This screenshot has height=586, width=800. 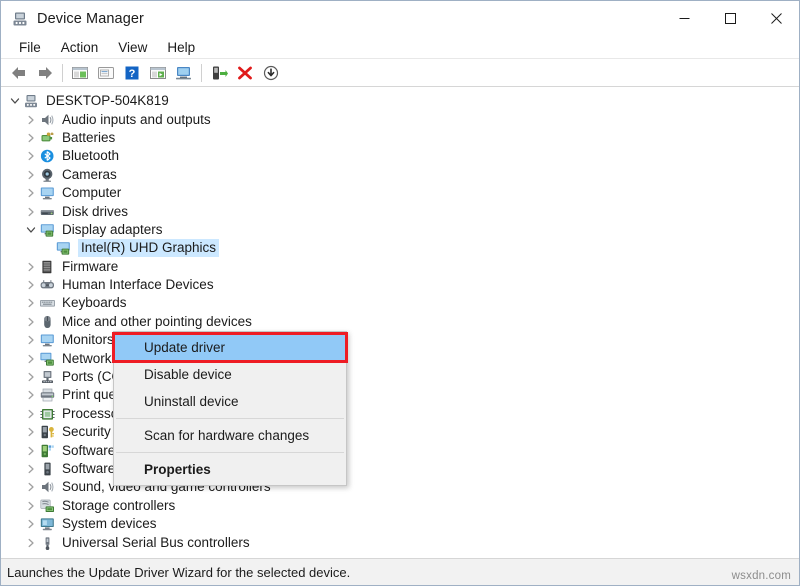 What do you see at coordinates (400, 175) in the screenshot?
I see `tree-node: Cameras` at bounding box center [400, 175].